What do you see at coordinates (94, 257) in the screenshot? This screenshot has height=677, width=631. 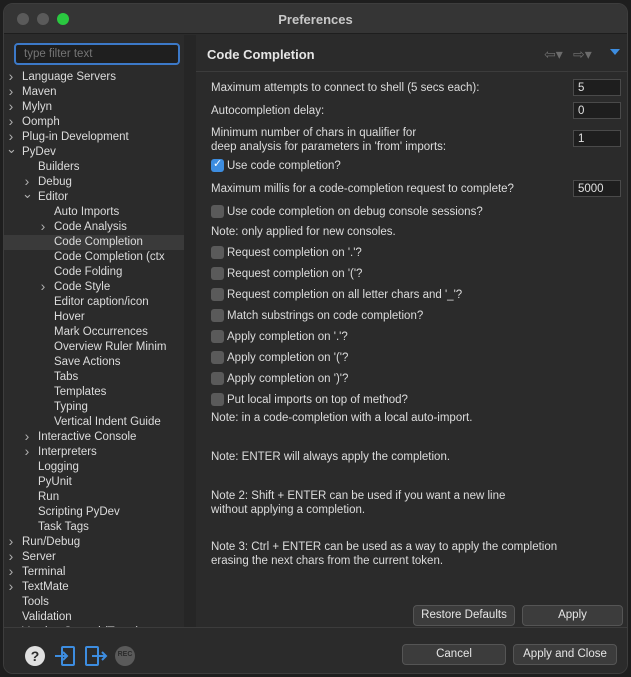 I see `tree-item: Code Completion (ctx` at bounding box center [94, 257].